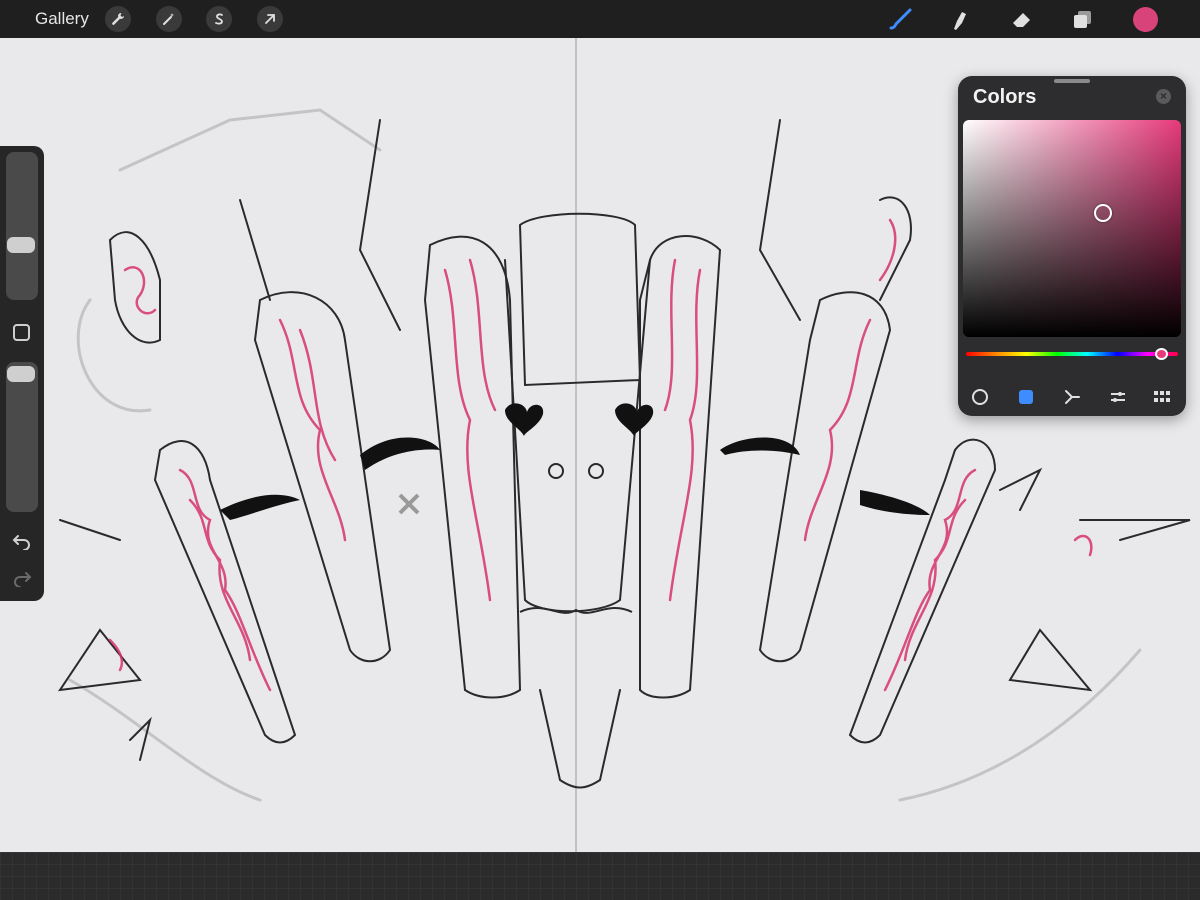 The width and height of the screenshot is (1200, 900). I want to click on magic-wand-icon, so click(169, 19).